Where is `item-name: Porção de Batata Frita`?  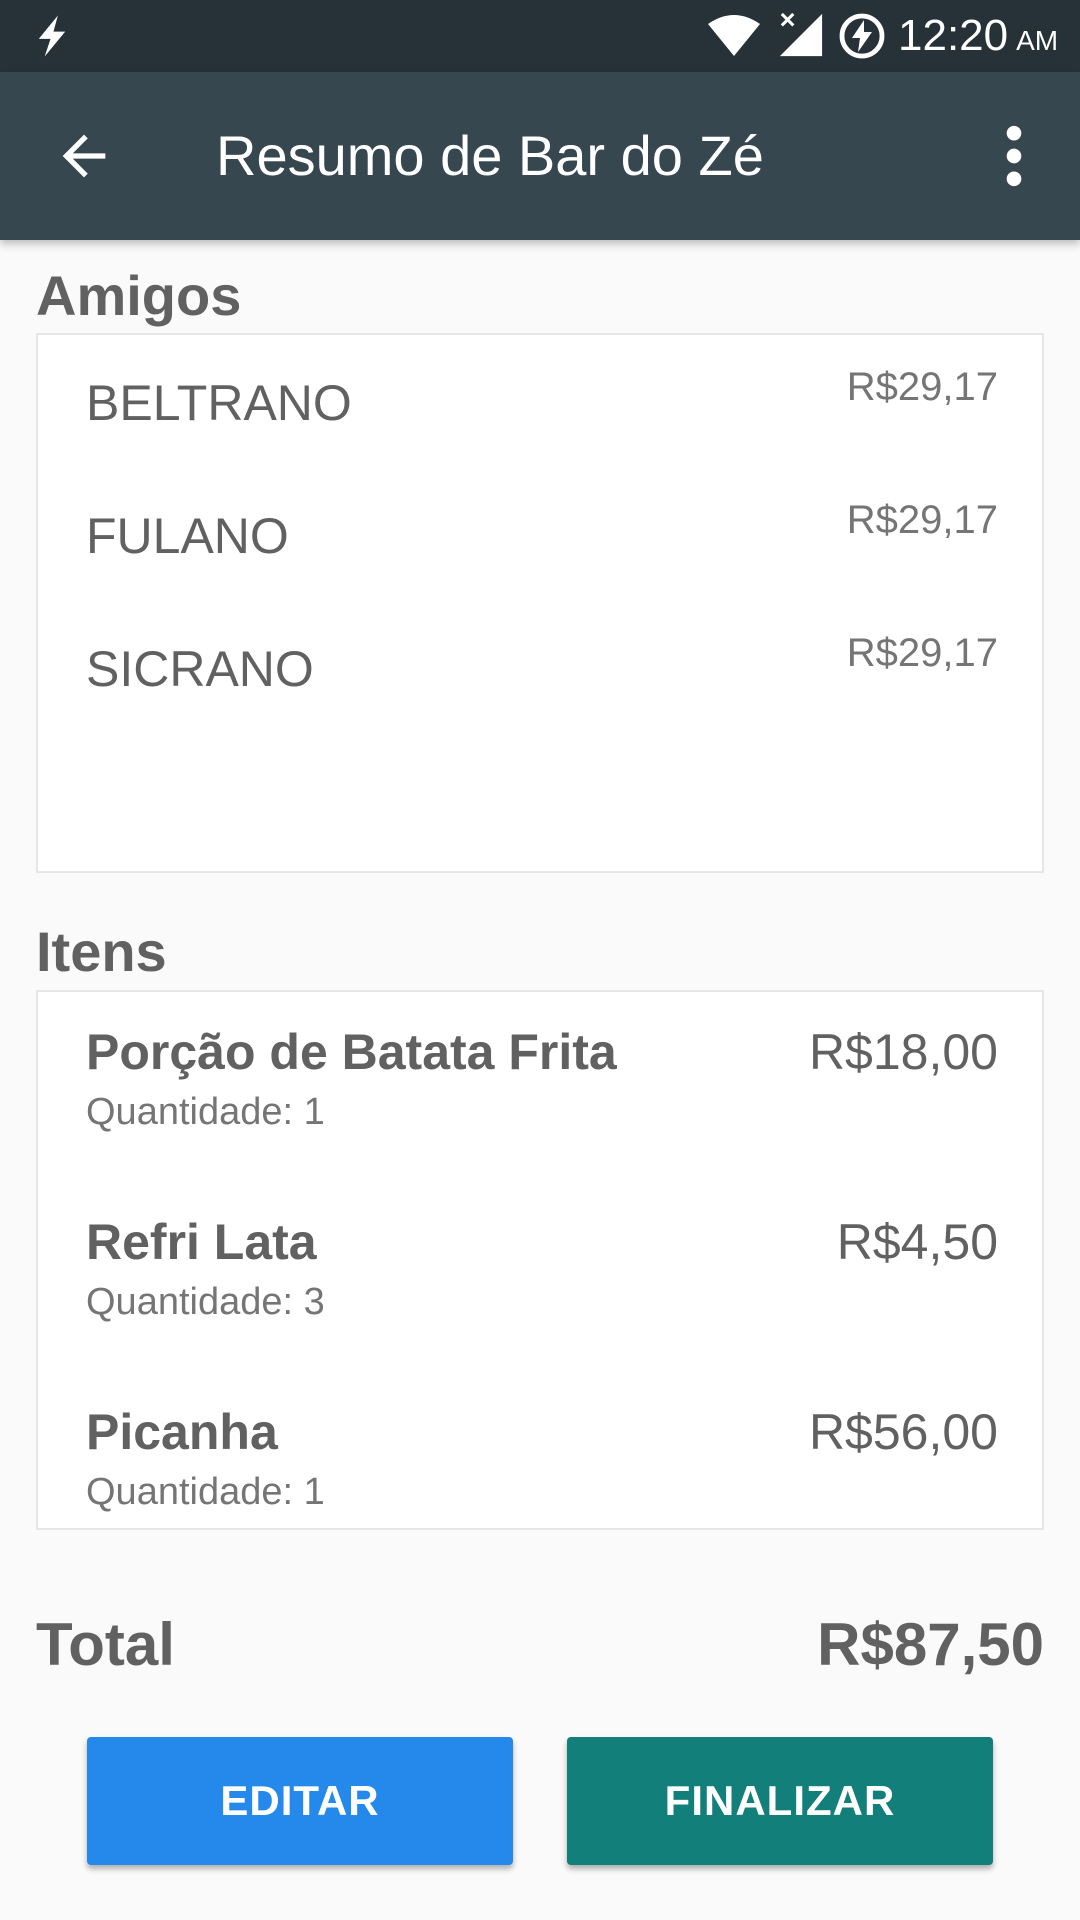 item-name: Porção de Batata Frita is located at coordinates (351, 1052).